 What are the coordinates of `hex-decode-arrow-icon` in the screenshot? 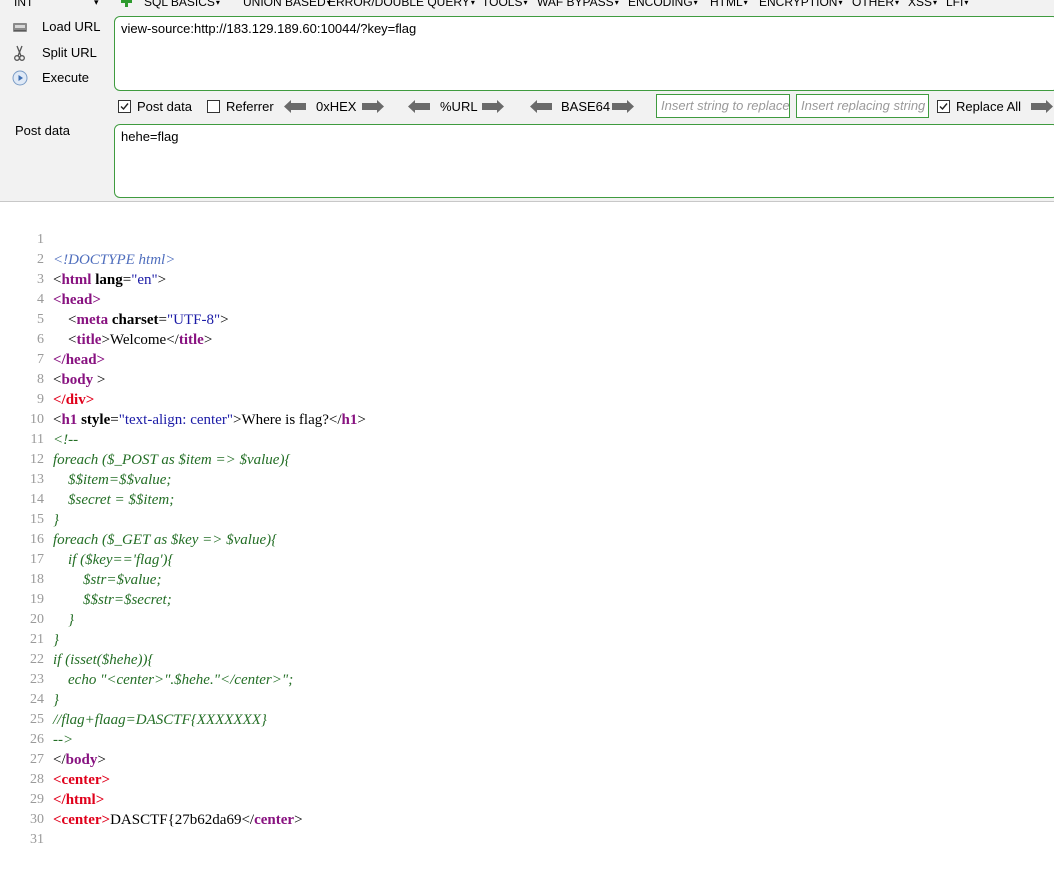 It's located at (295, 106).